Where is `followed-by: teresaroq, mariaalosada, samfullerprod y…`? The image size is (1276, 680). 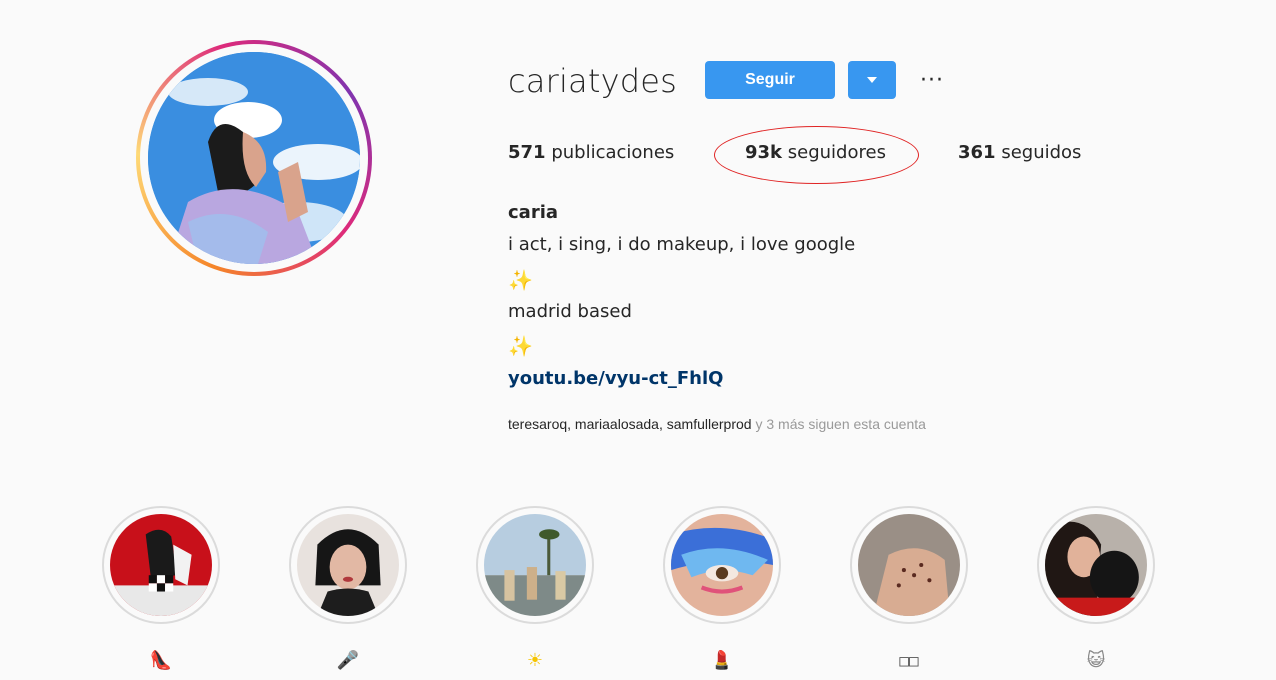 followed-by: teresaroq, mariaalosada, samfullerprod y… is located at coordinates (717, 424).